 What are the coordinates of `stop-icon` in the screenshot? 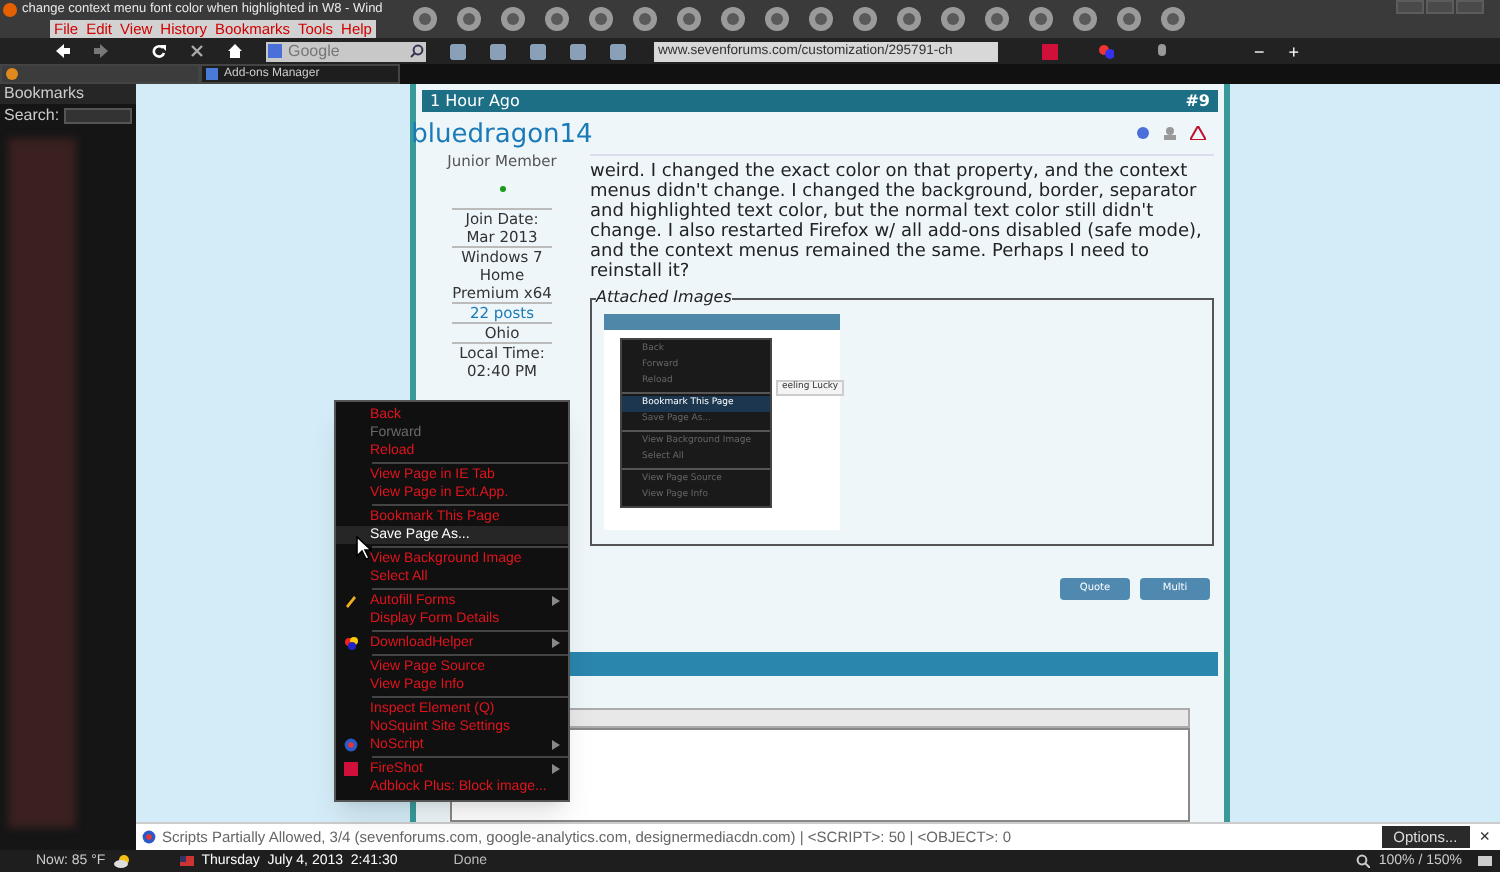 It's located at (197, 51).